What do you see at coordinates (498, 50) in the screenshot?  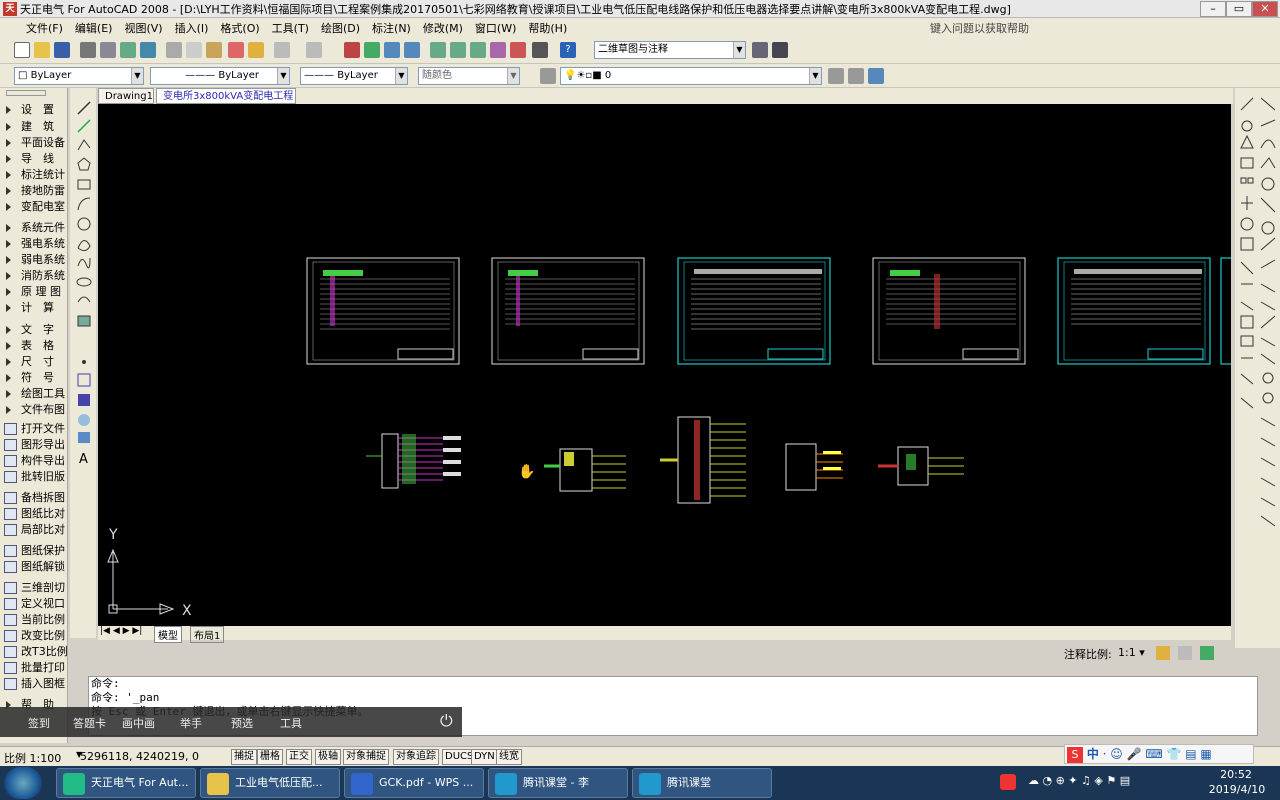 I see `sheet-set-icon` at bounding box center [498, 50].